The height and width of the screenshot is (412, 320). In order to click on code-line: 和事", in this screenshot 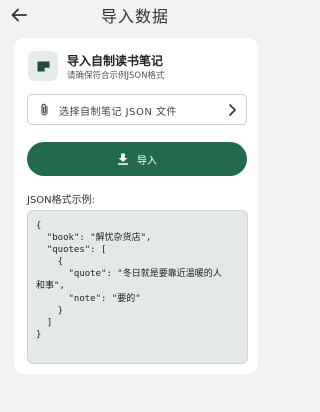, I will do `click(50, 286)`.